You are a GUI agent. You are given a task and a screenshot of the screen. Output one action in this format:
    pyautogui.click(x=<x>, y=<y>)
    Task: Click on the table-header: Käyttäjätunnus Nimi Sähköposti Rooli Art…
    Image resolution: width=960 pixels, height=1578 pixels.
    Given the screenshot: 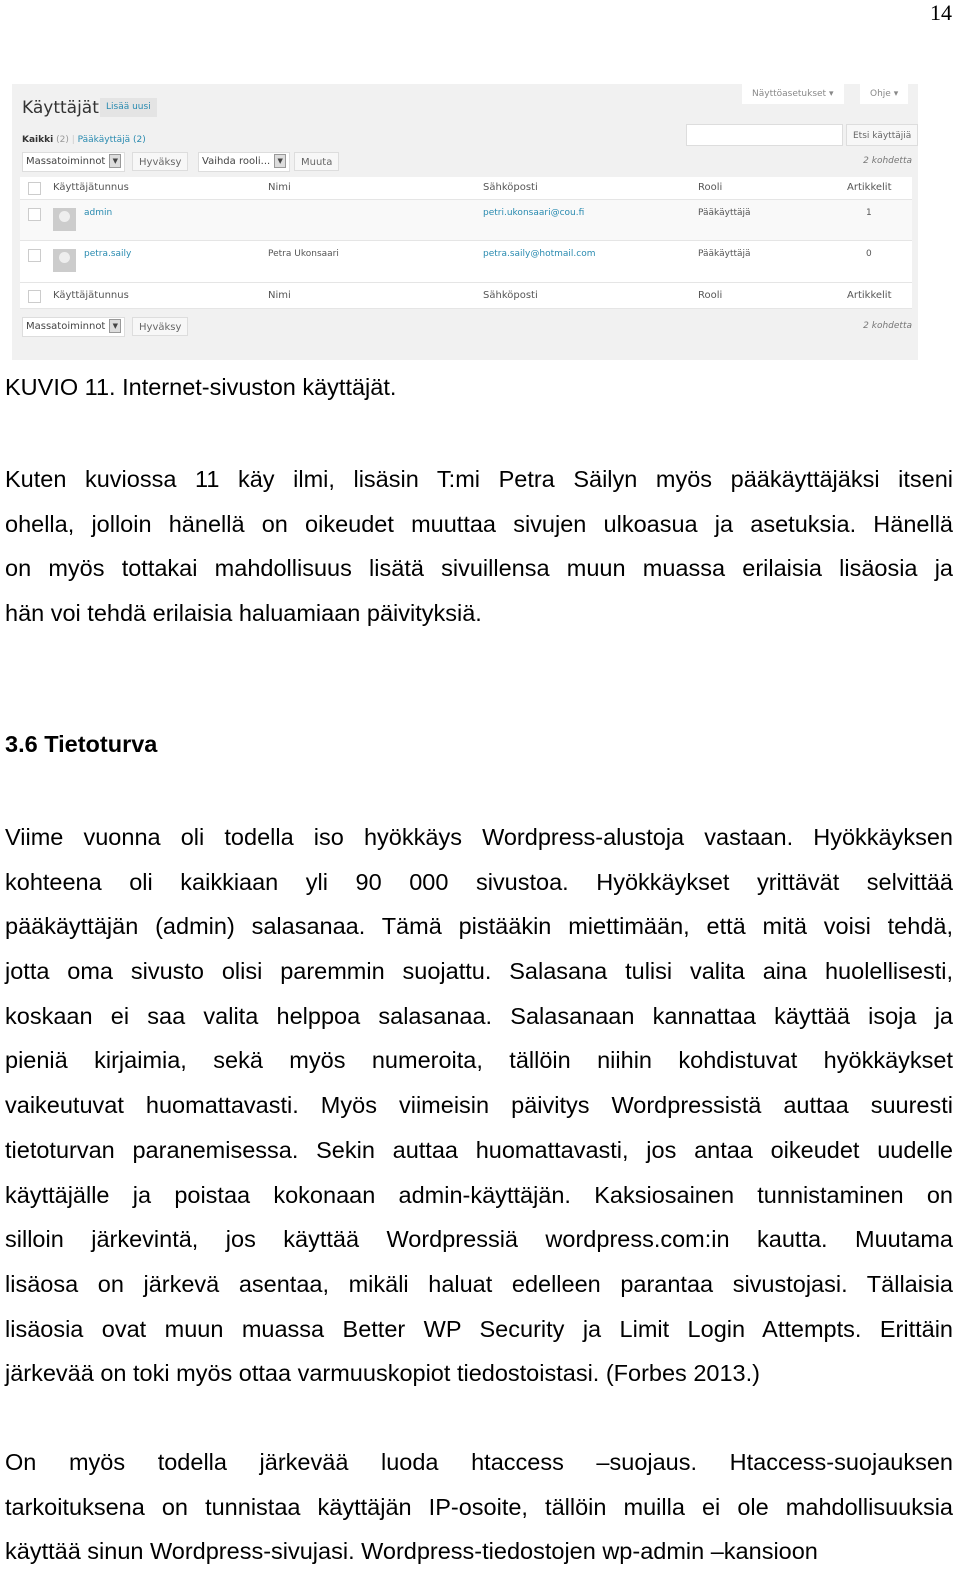 What is the action you would take?
    pyautogui.click(x=466, y=188)
    